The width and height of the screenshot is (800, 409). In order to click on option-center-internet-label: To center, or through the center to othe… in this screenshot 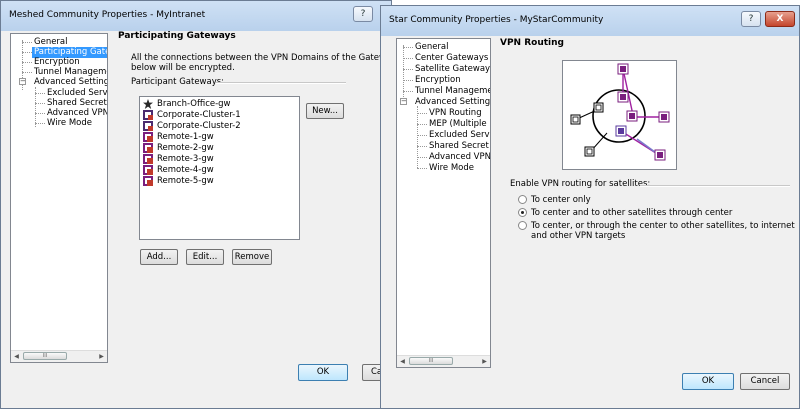, I will do `click(663, 226)`.